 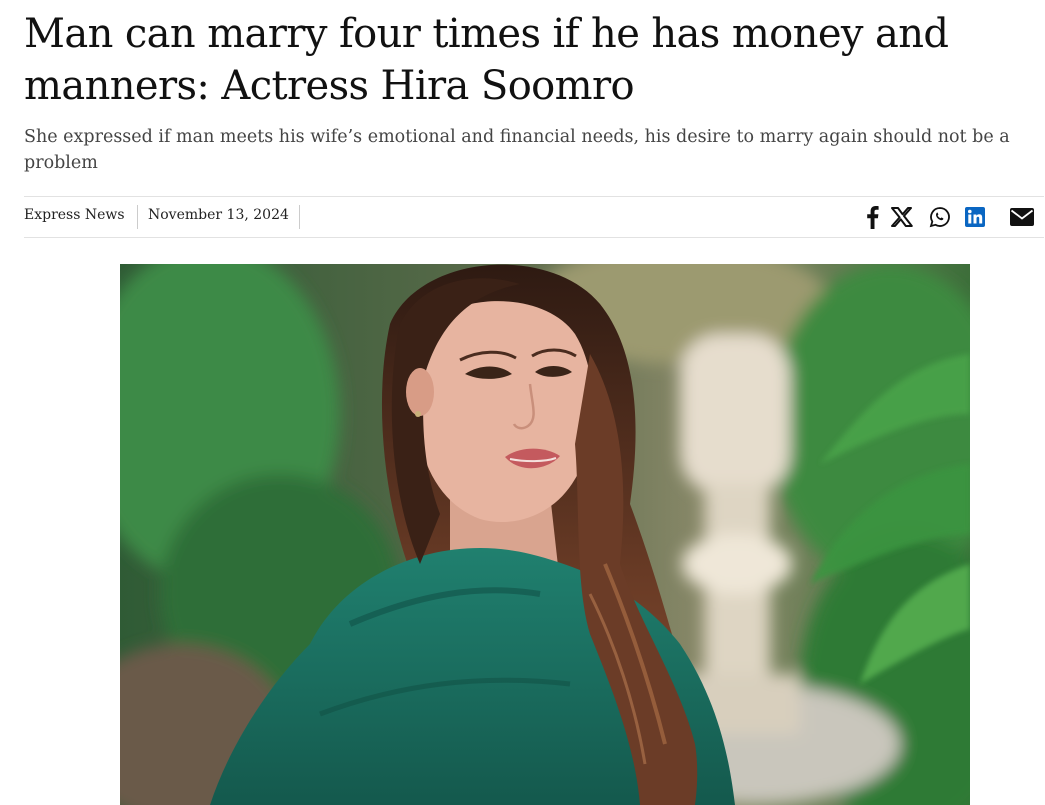 I want to click on email-icon, so click(x=1022, y=217).